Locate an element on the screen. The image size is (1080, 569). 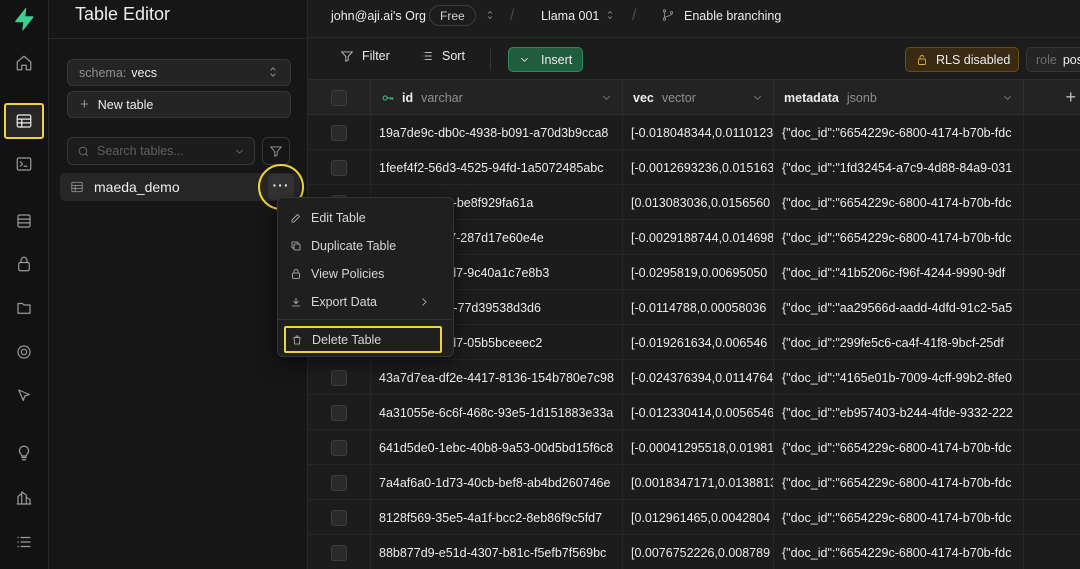
storage-icon is located at coordinates (24, 308).